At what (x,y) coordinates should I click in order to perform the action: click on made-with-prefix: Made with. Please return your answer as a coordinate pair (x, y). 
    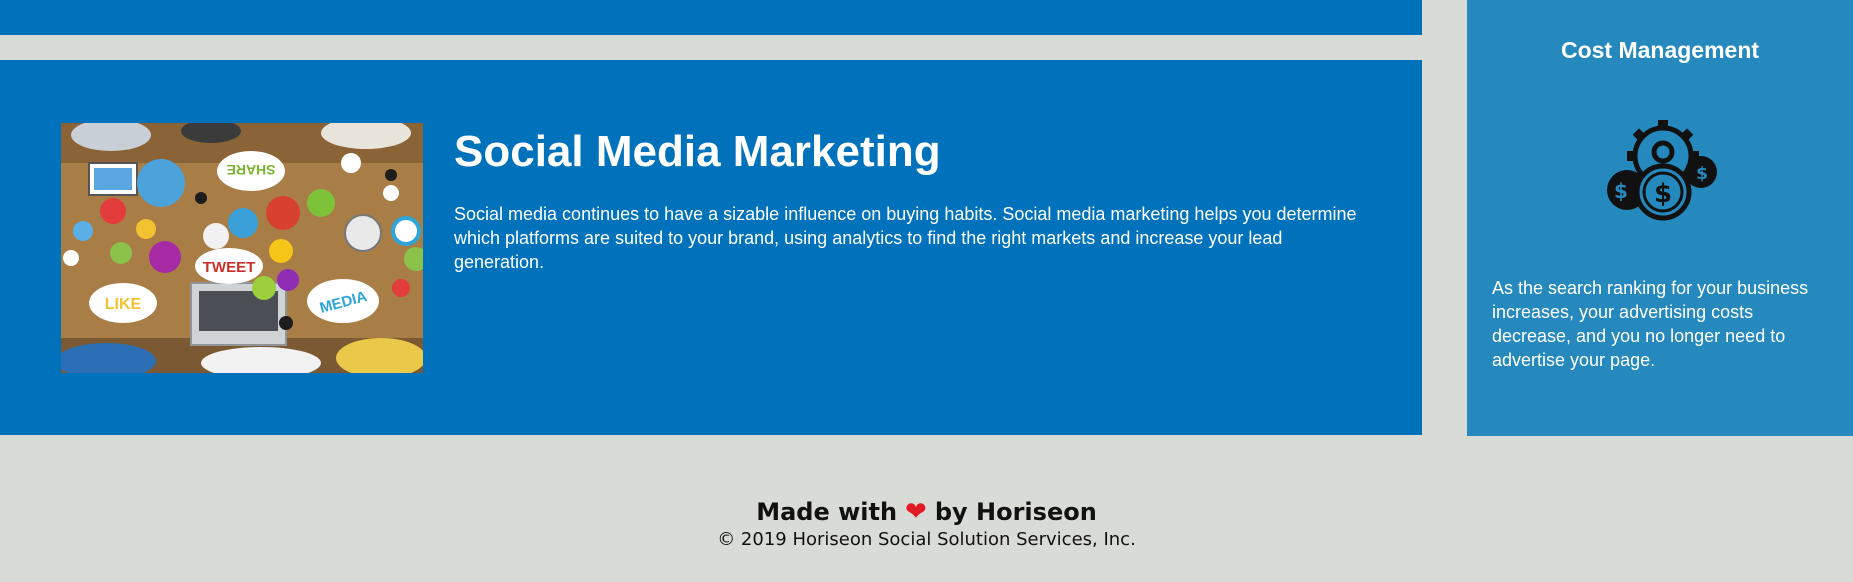
    Looking at the image, I should click on (827, 512).